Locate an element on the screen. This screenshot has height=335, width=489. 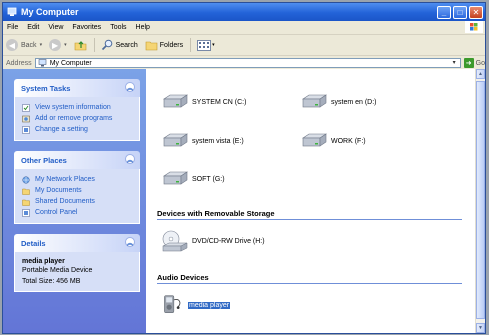
place-shared-documents: Shared Documents is located at coordinates (77, 201).